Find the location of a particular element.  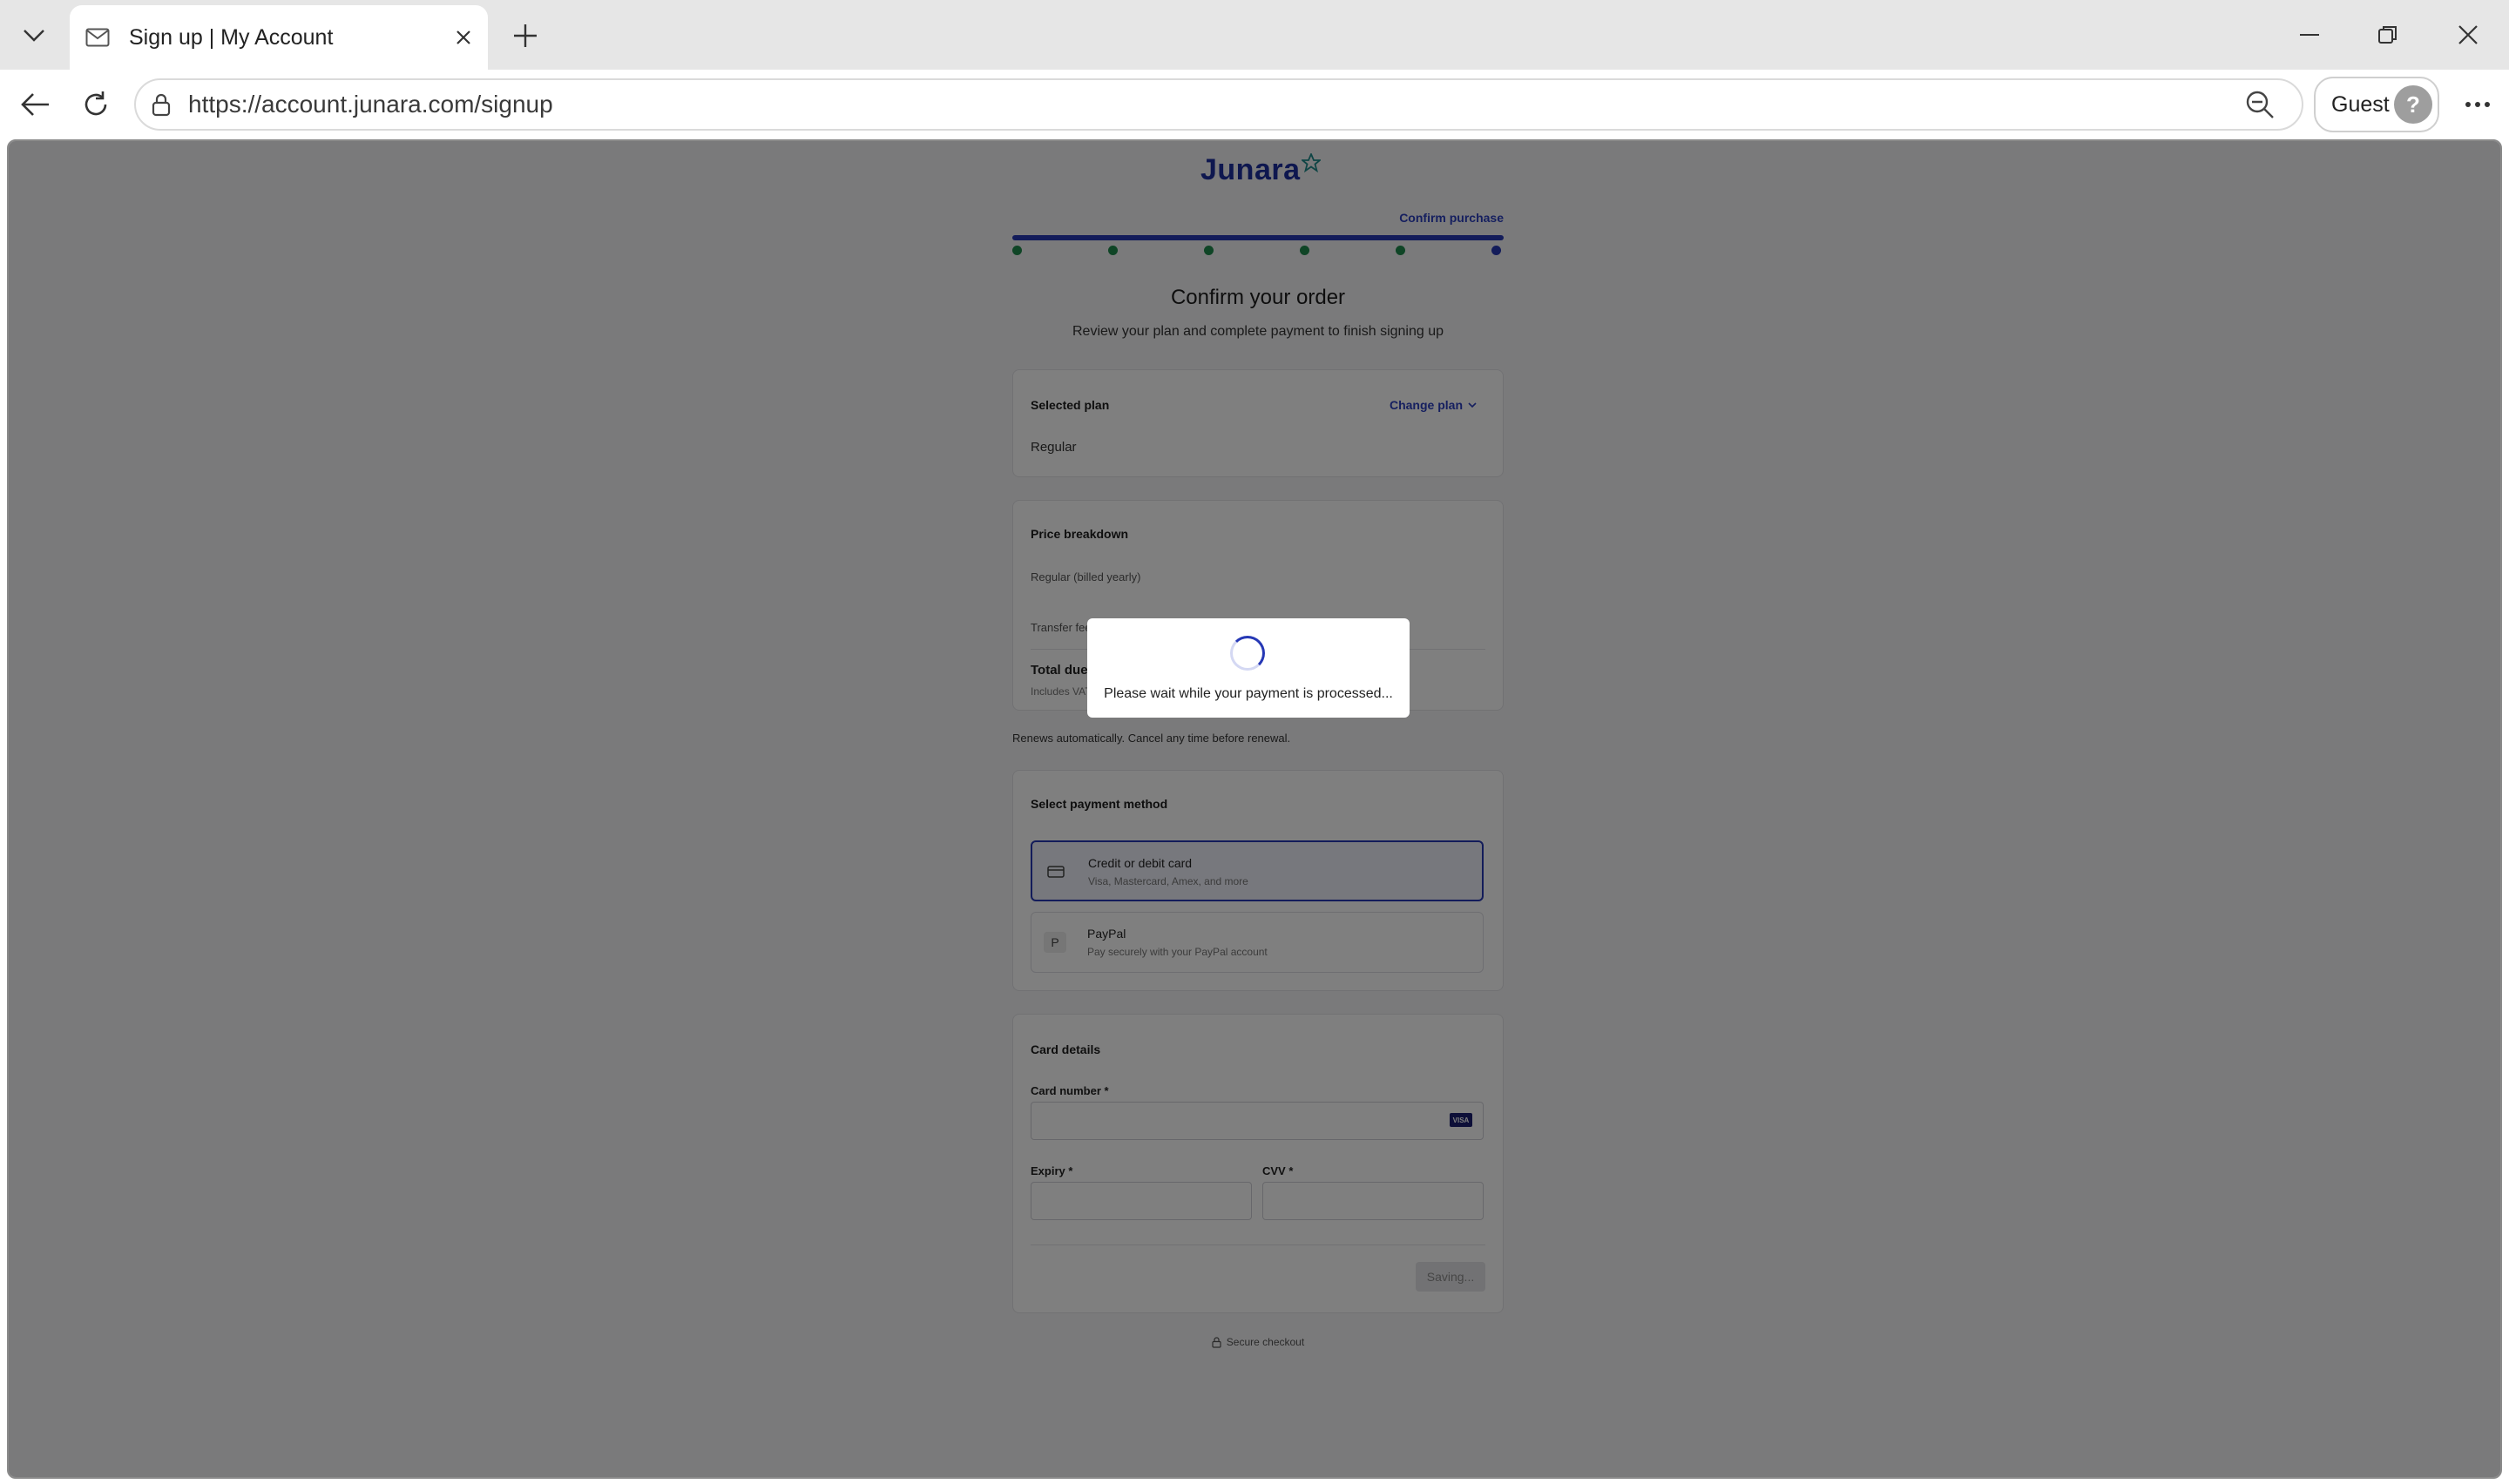

chevron-down-icon is located at coordinates (34, 36).